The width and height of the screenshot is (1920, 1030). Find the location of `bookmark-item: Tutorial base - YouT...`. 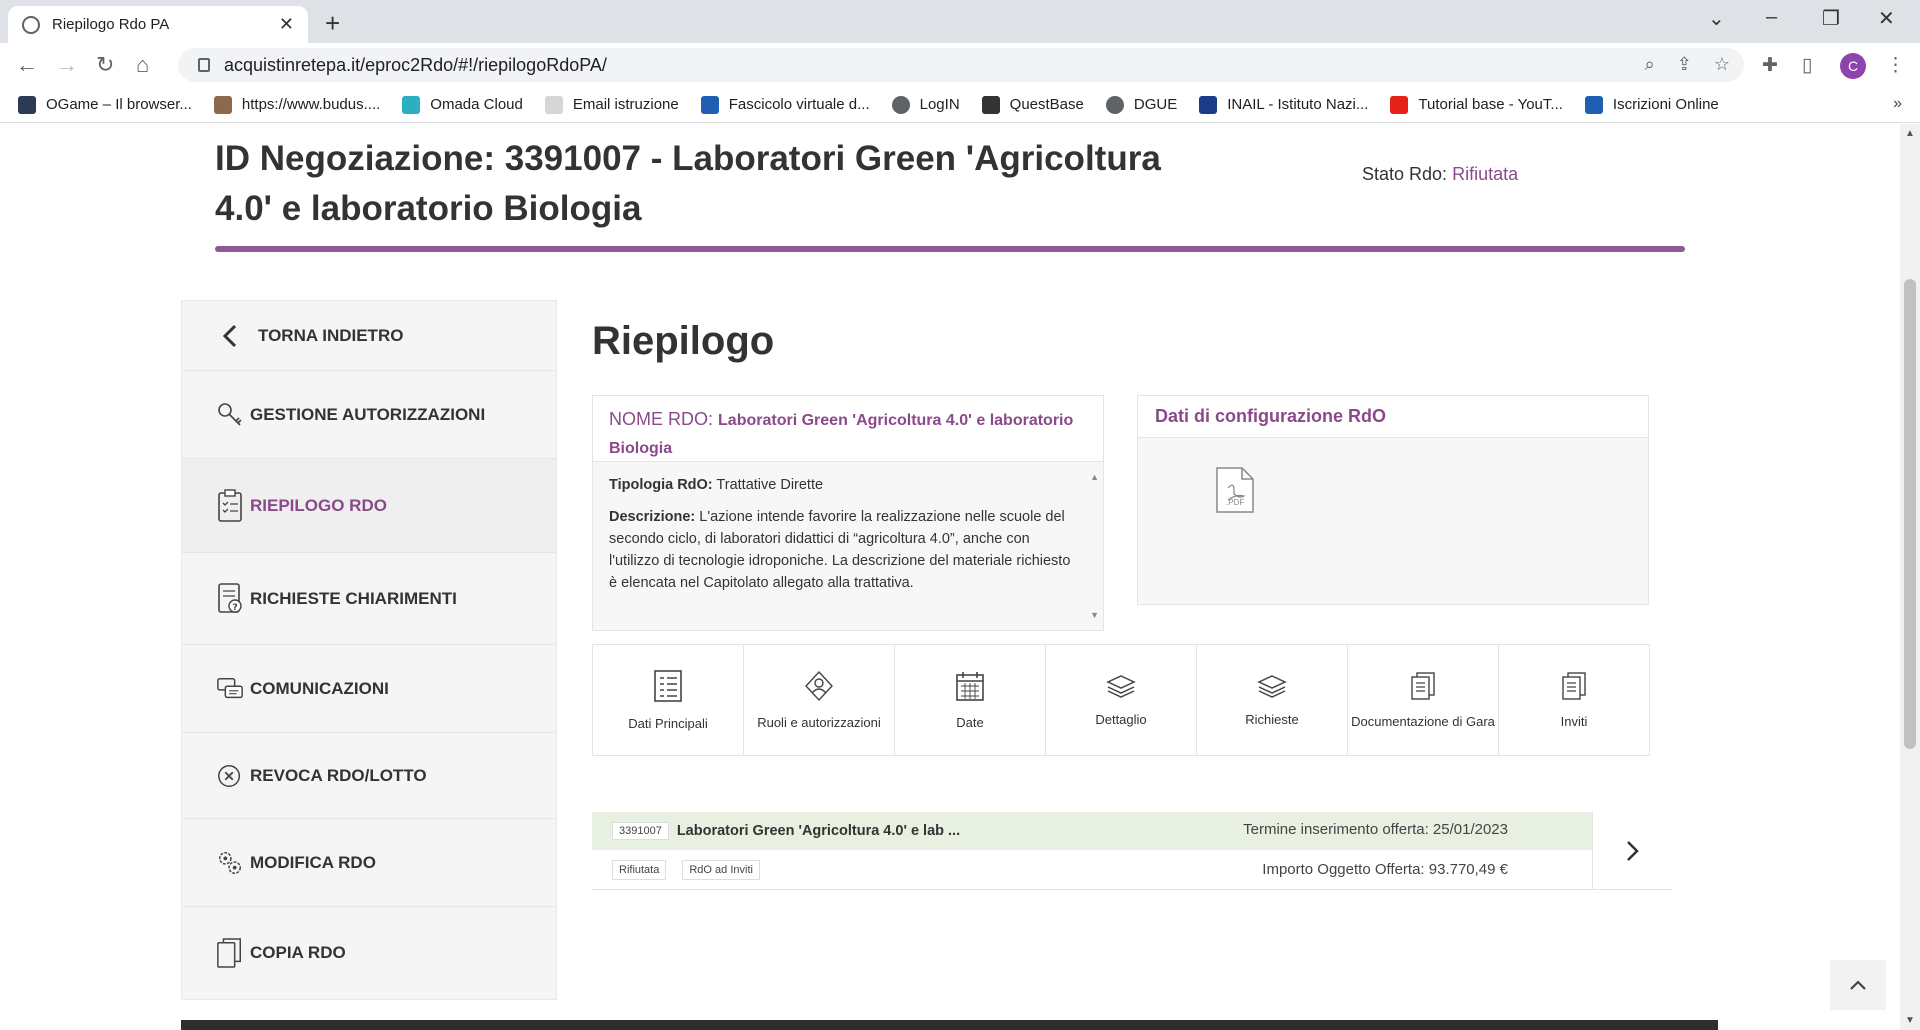

bookmark-item: Tutorial base - YouT... is located at coordinates (1476, 104).